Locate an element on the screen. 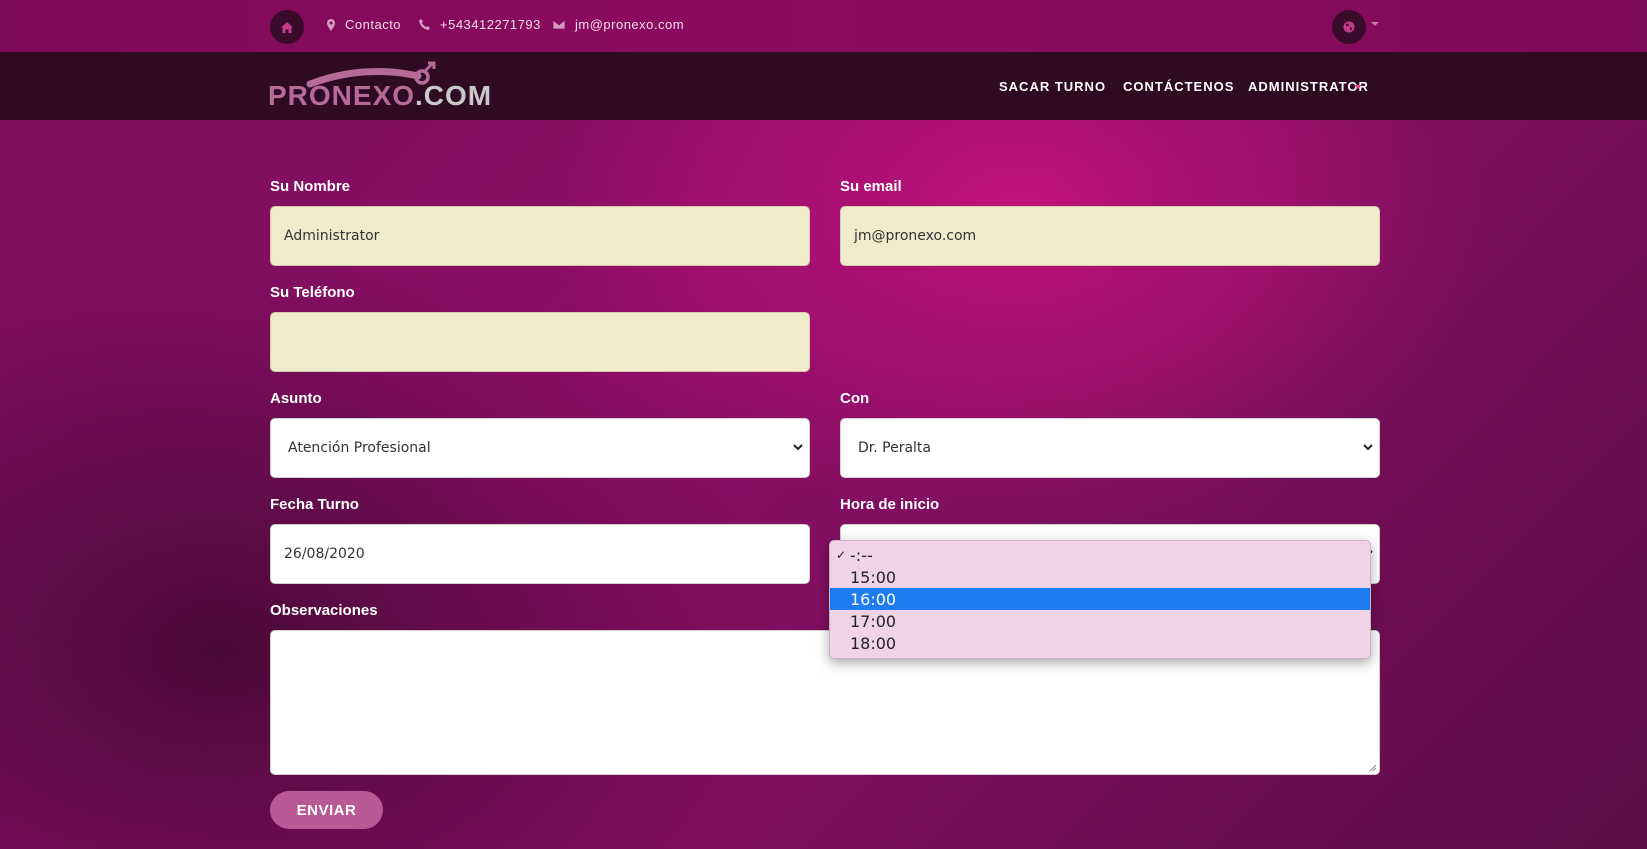 The height and width of the screenshot is (849, 1647). checkmark-icon: ✓ is located at coordinates (841, 555).